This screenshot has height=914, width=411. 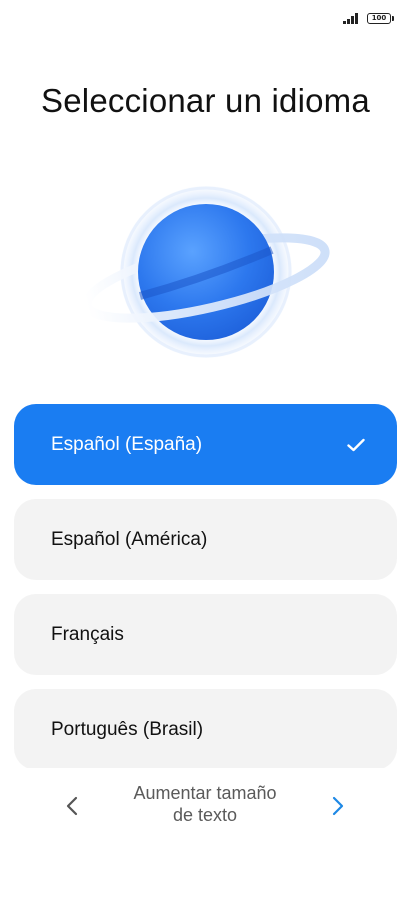 I want to click on status-bar: 100, so click(x=368, y=18).